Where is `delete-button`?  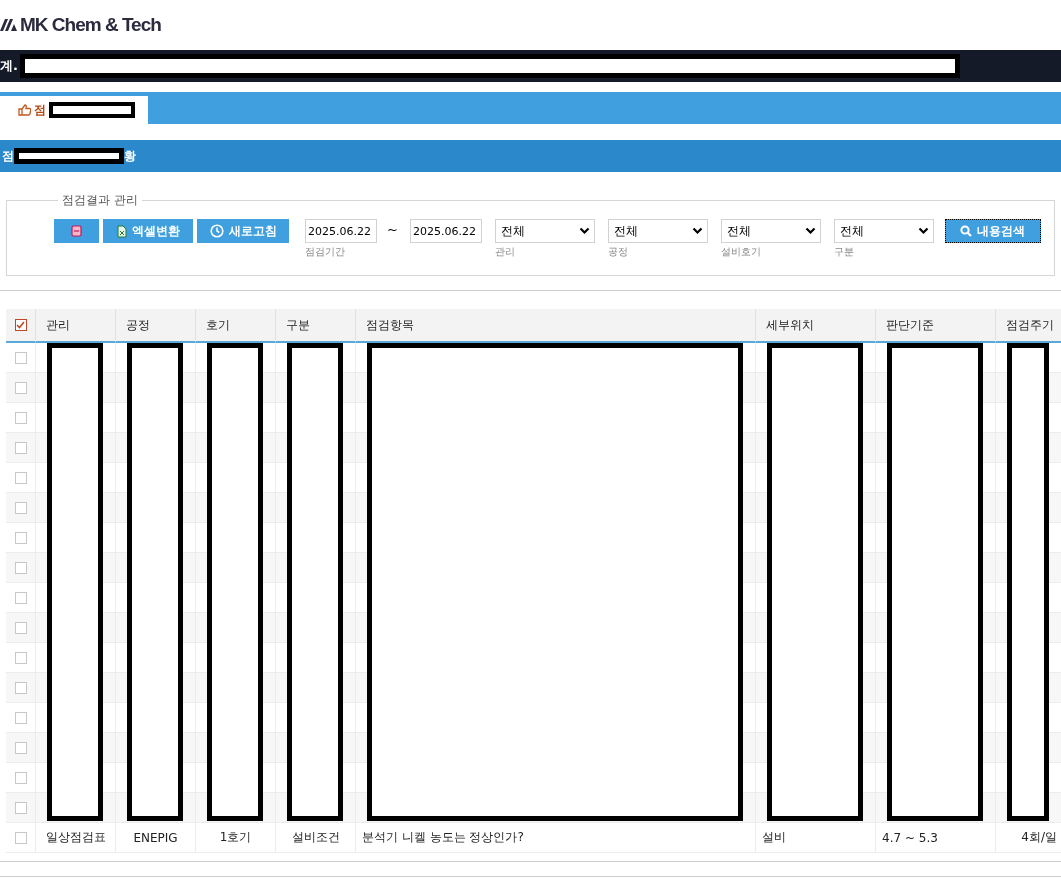 delete-button is located at coordinates (76, 231).